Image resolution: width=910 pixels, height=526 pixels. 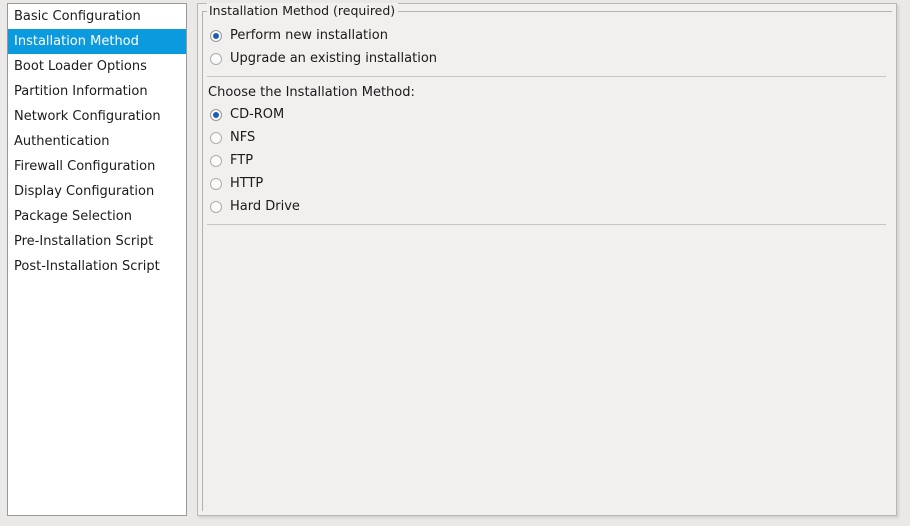 What do you see at coordinates (80, 66) in the screenshot?
I see `sidebar-item-label: Boot Loader Options` at bounding box center [80, 66].